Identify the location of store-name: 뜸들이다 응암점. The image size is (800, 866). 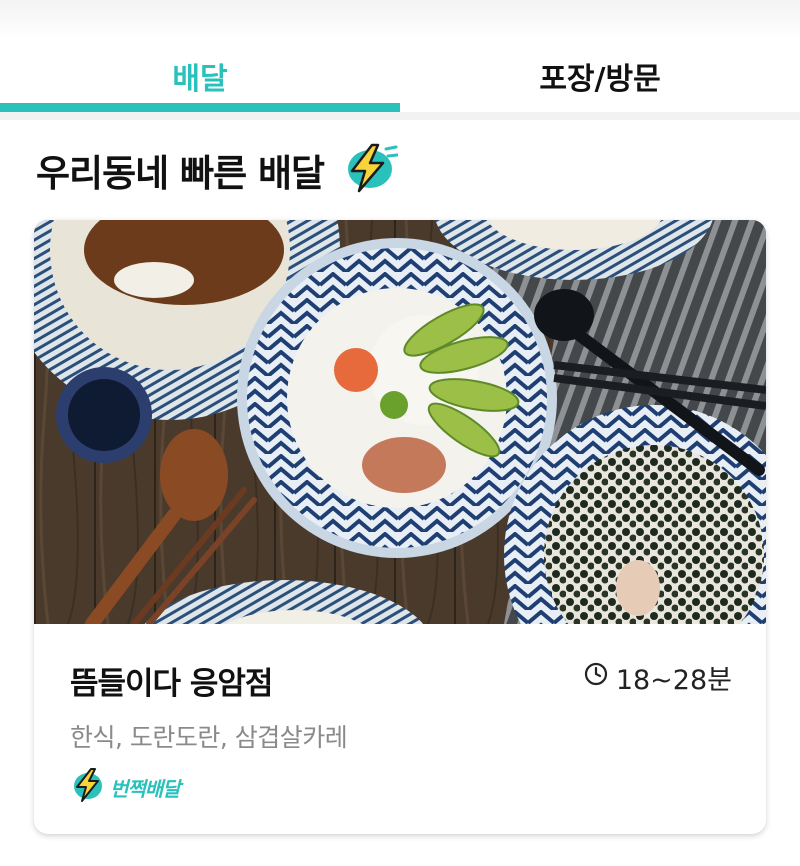
(171, 684).